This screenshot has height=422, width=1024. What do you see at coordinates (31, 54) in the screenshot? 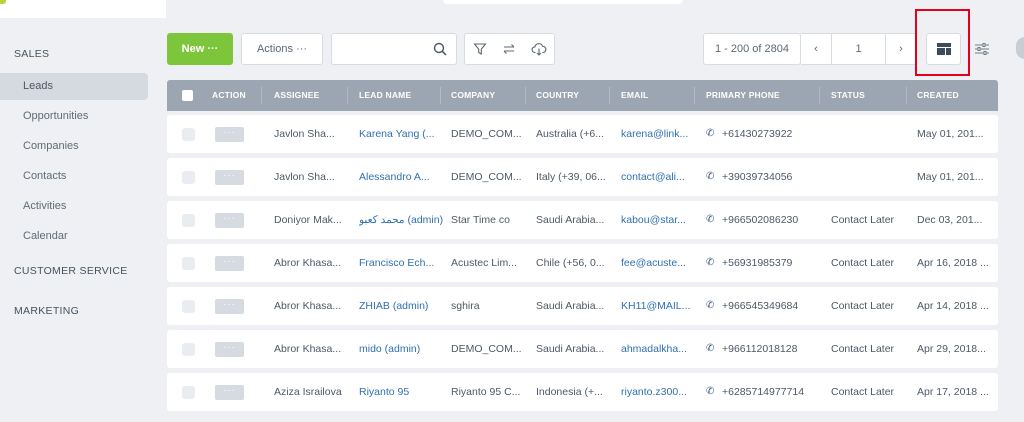
I see `sidebar-section-sales: SALES` at bounding box center [31, 54].